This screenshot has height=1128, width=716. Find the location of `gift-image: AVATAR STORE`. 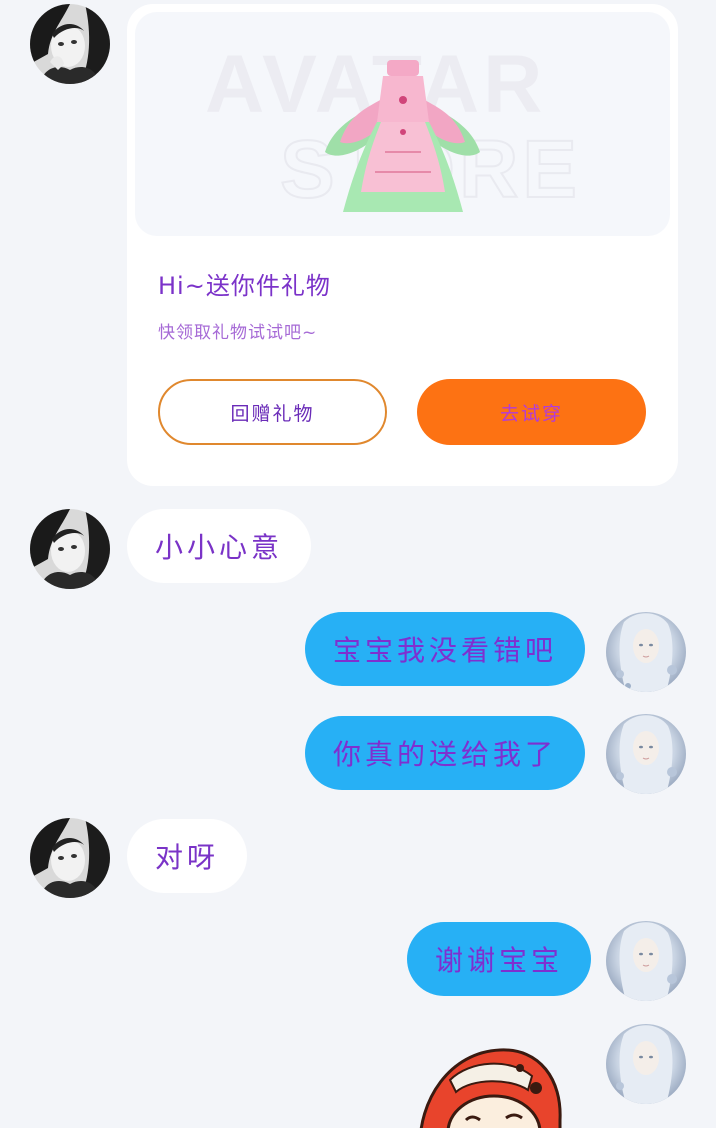

gift-image: AVATAR STORE is located at coordinates (402, 124).